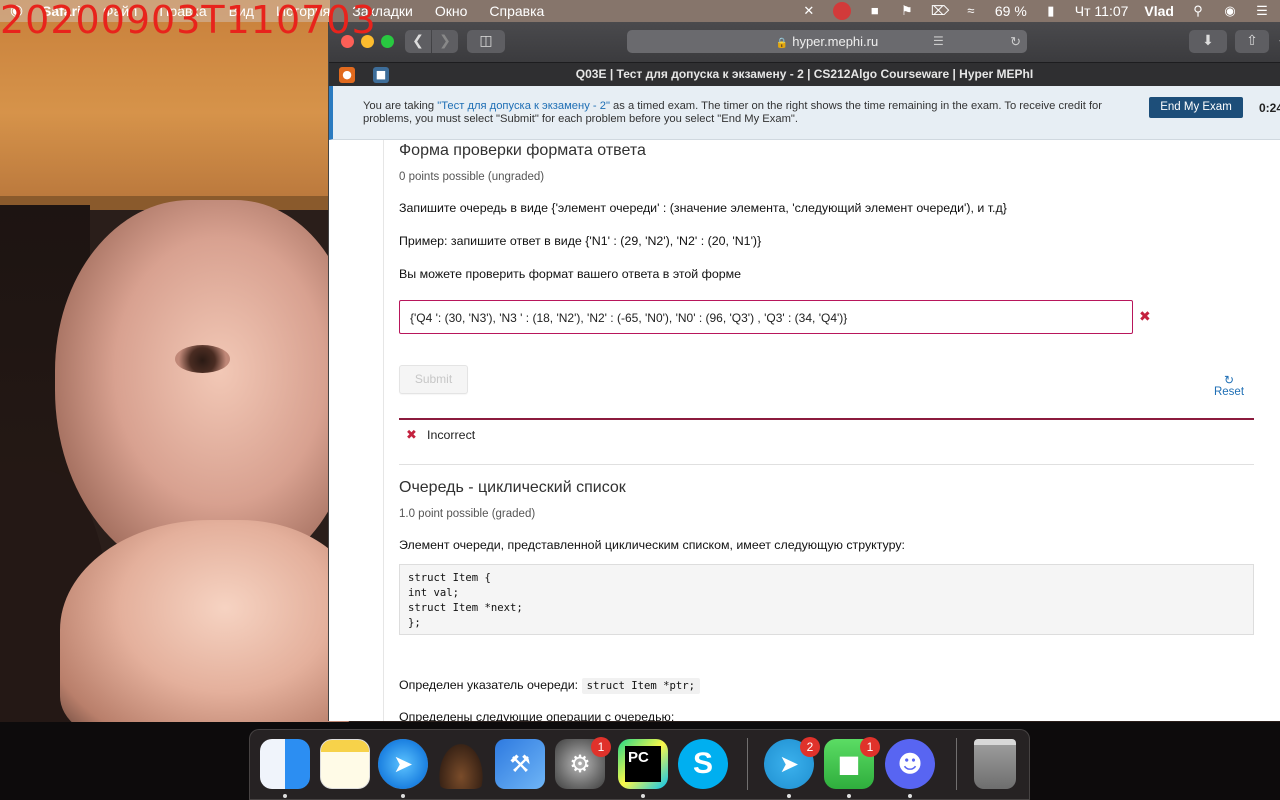 The width and height of the screenshot is (1280, 800). I want to click on incorrect-icon: ✖, so click(1145, 317).